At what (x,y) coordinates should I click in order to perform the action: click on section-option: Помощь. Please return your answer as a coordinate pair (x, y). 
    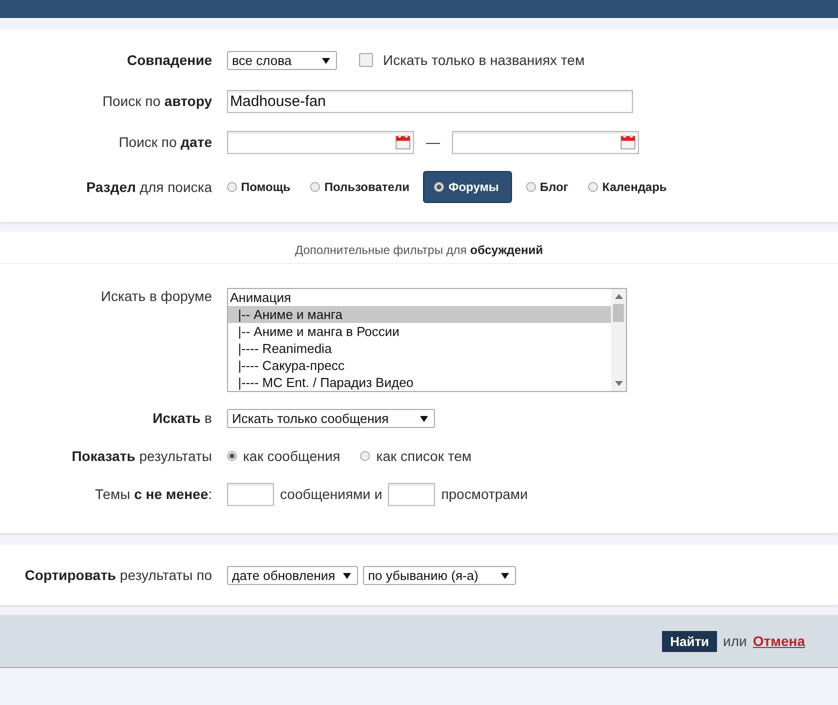
    Looking at the image, I should click on (258, 187).